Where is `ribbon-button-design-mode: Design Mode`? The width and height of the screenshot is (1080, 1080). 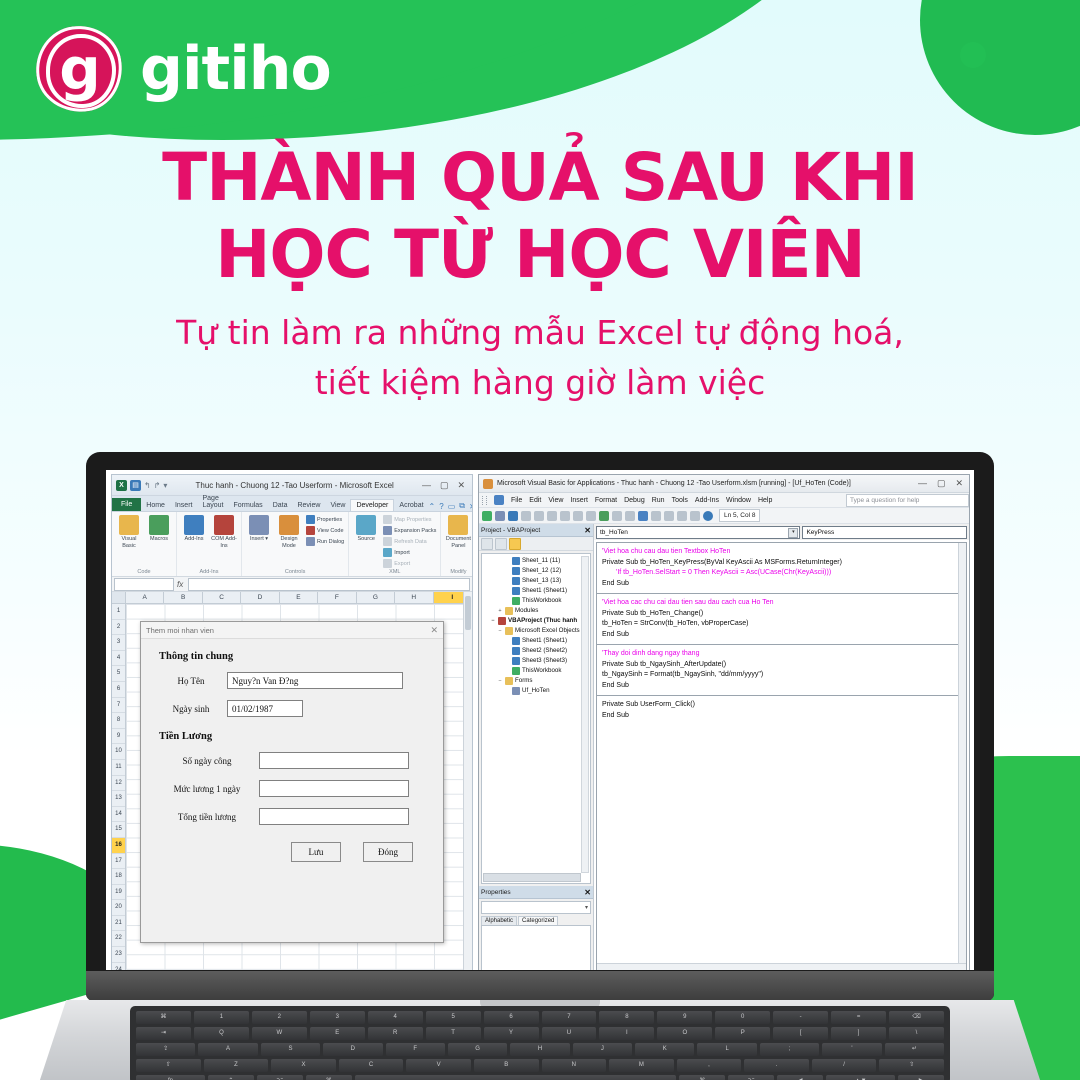
ribbon-button-design-mode: Design Mode is located at coordinates (289, 532).